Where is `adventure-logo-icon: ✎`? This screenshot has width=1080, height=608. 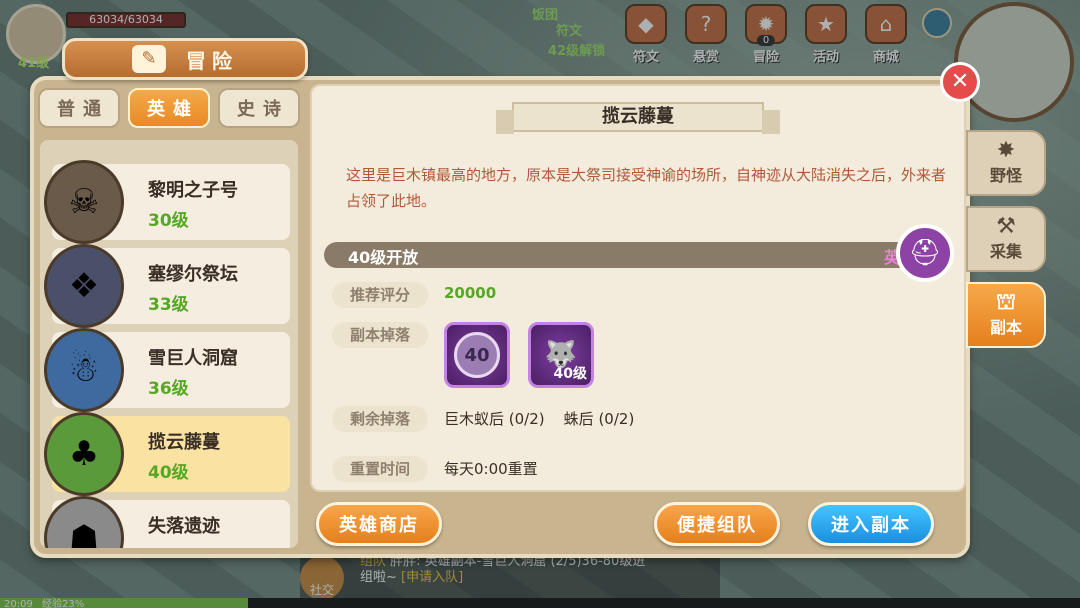 adventure-logo-icon: ✎ is located at coordinates (149, 59).